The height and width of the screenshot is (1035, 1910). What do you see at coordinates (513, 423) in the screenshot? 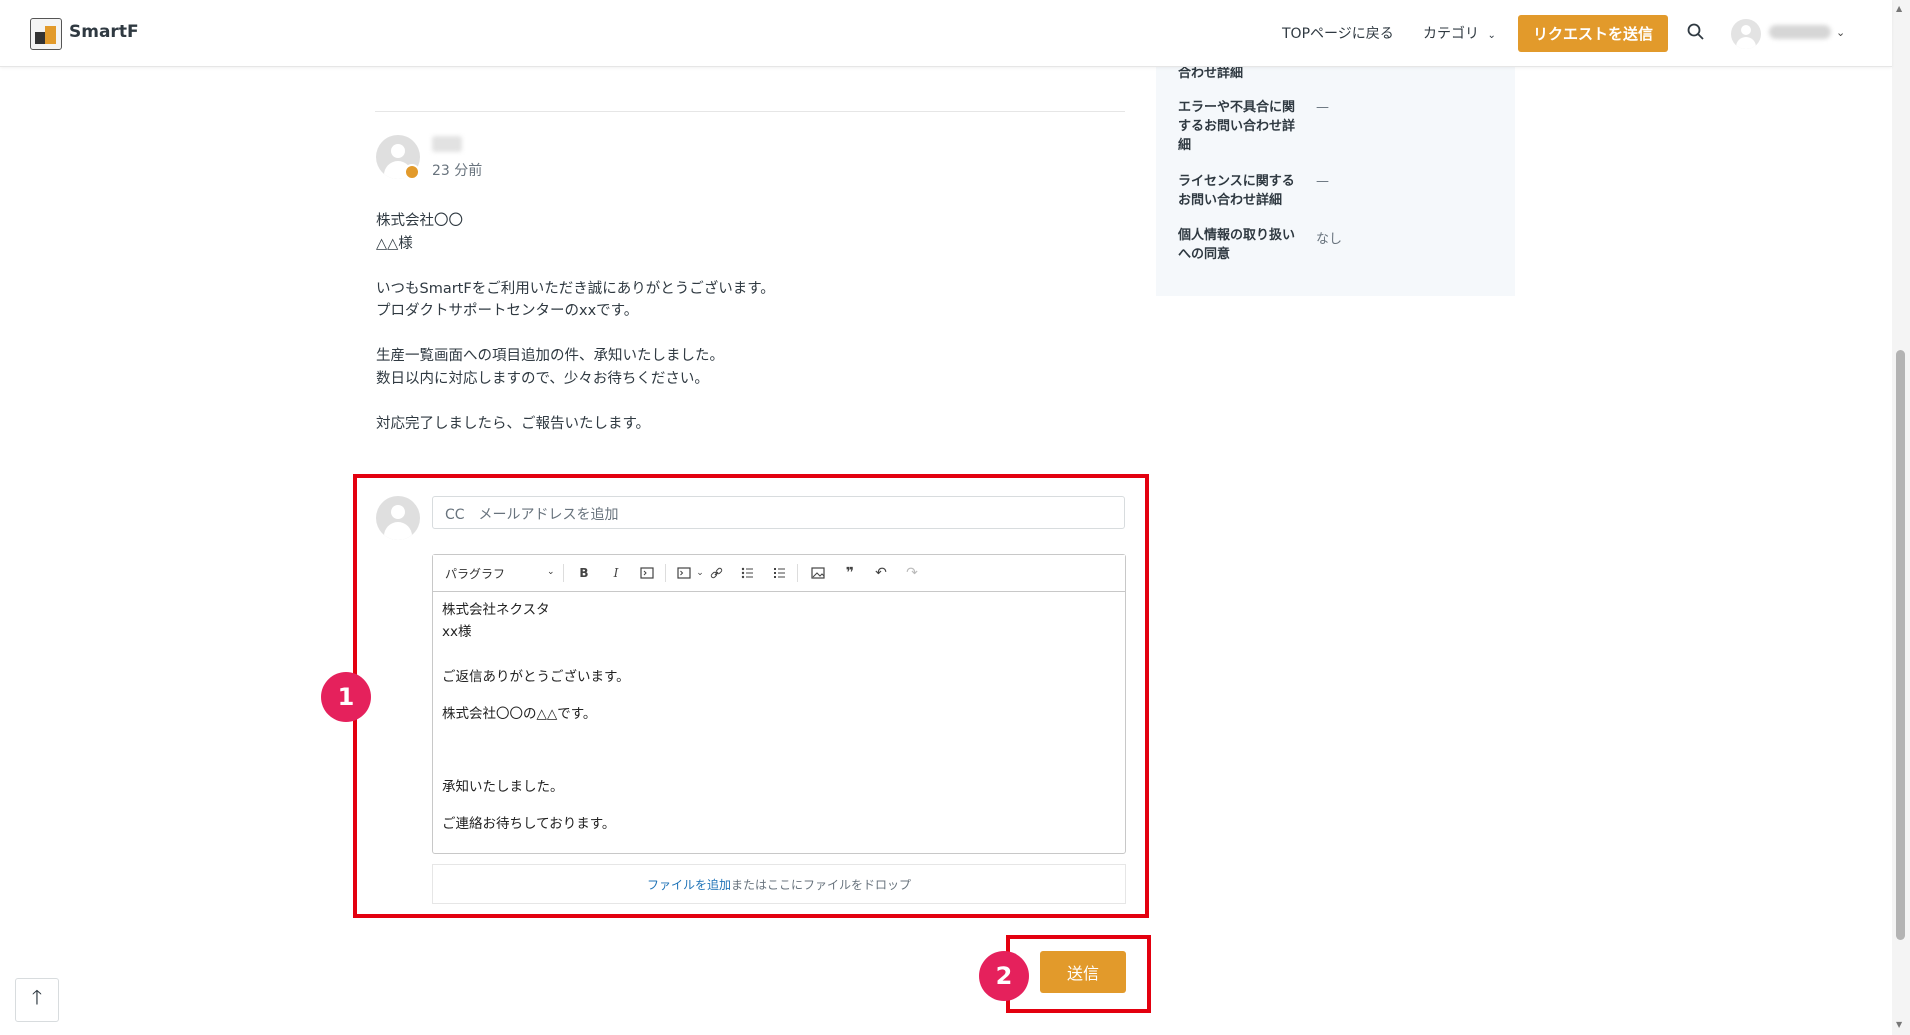
I see `comment-line: 対応完了しましたら、ご報告いたします。` at bounding box center [513, 423].